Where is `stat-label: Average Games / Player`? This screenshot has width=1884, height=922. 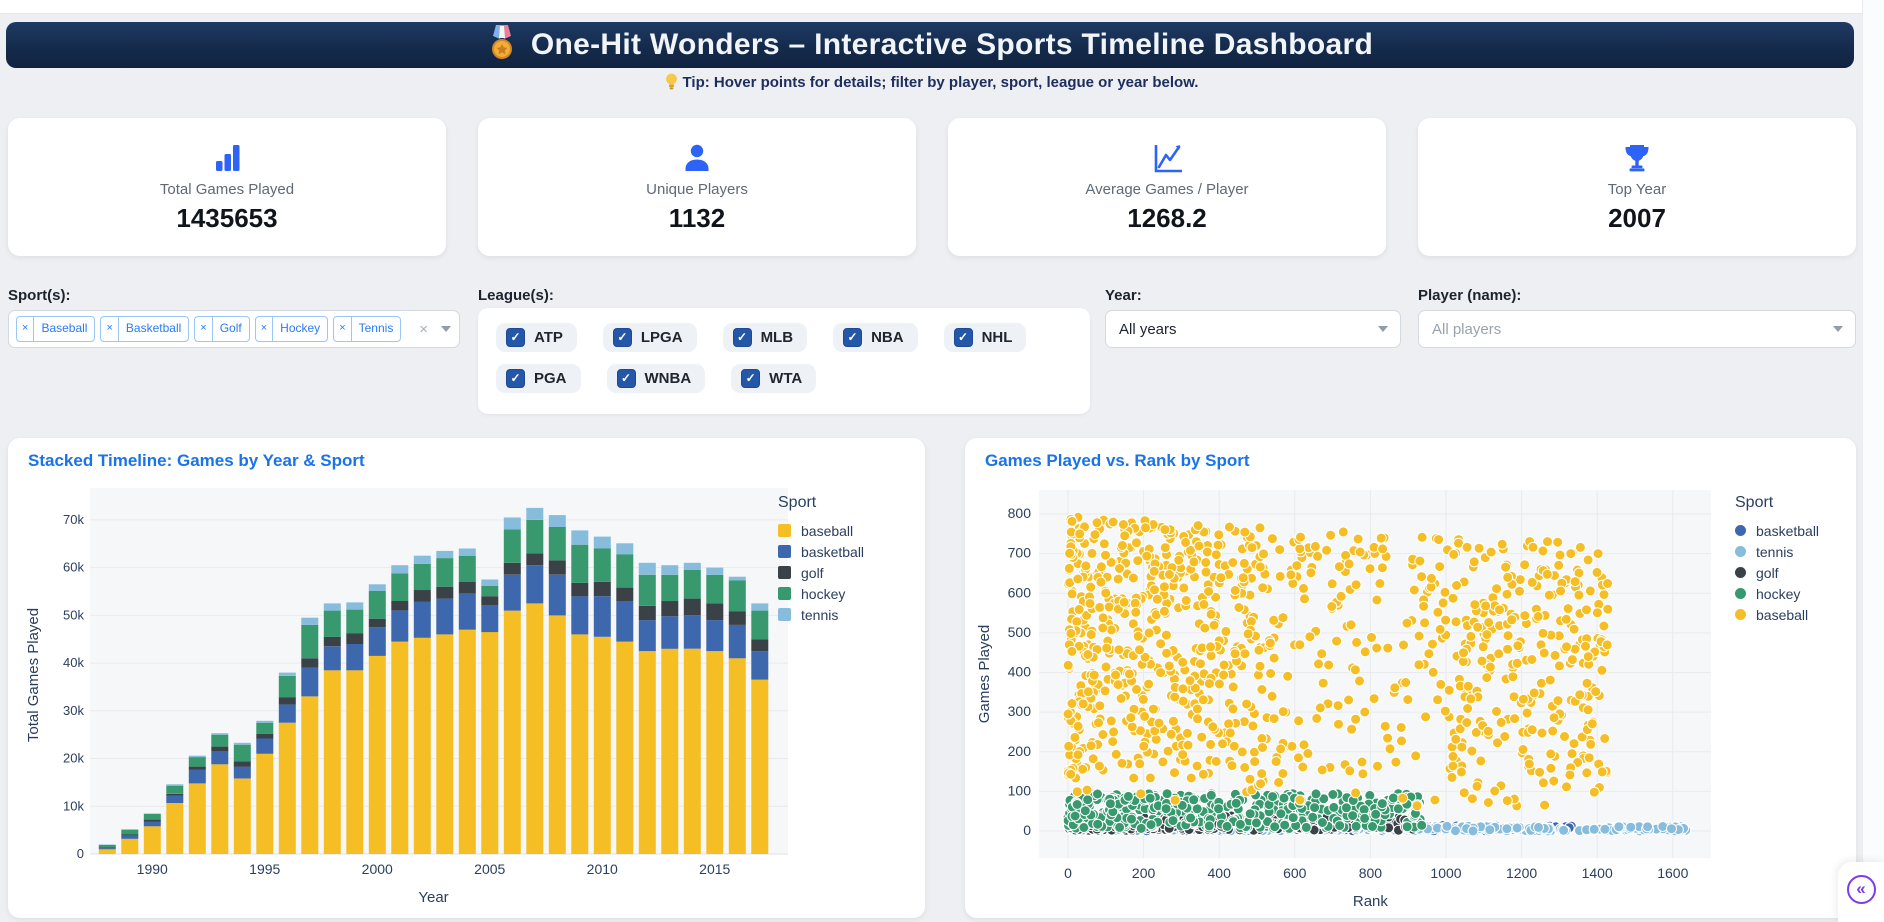 stat-label: Average Games / Player is located at coordinates (1167, 189).